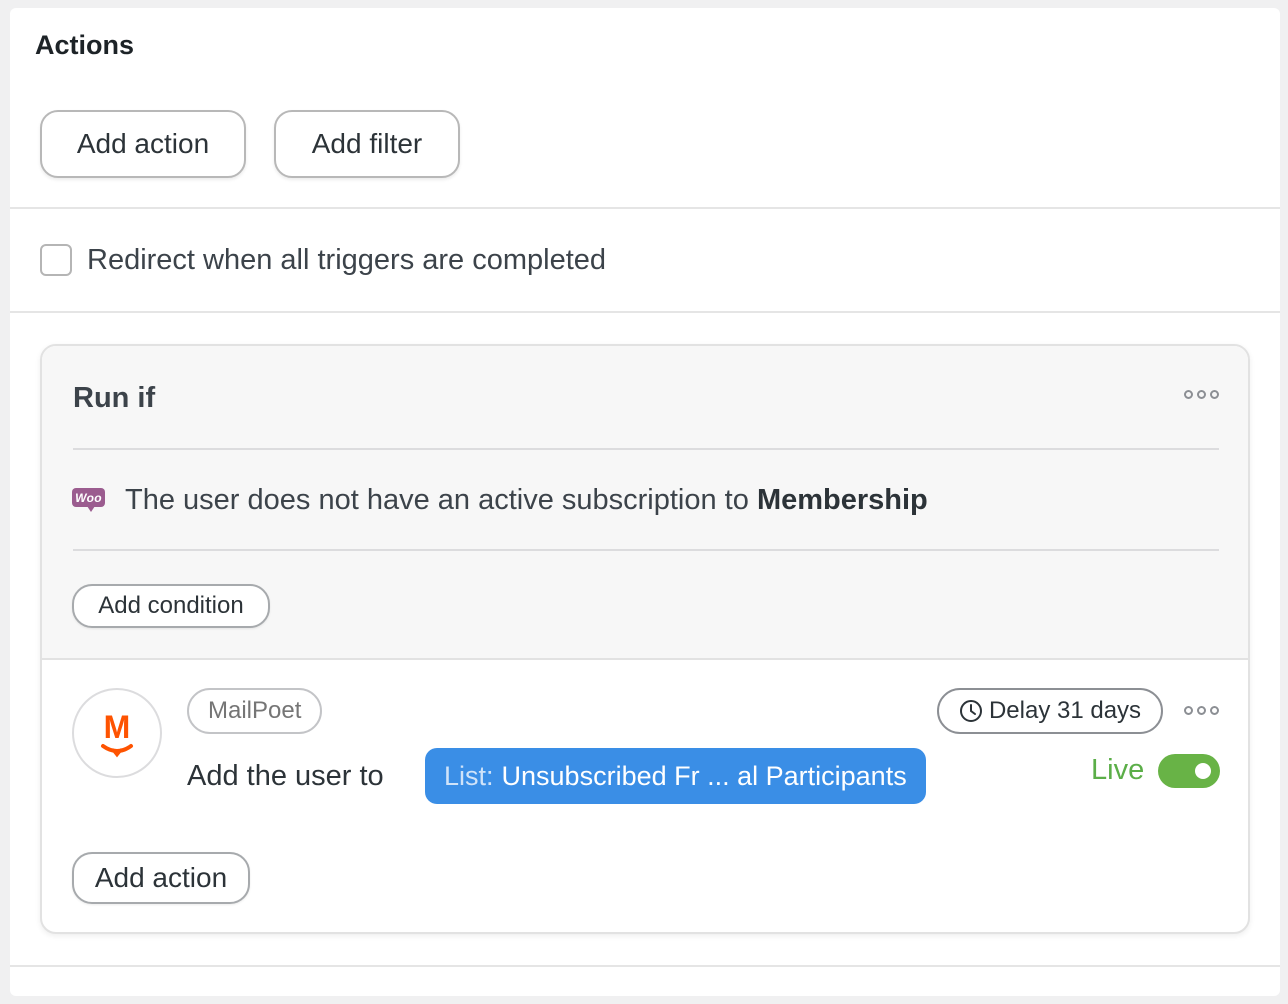 The height and width of the screenshot is (1004, 1288). I want to click on delay-button: Delay 31 days, so click(1050, 711).